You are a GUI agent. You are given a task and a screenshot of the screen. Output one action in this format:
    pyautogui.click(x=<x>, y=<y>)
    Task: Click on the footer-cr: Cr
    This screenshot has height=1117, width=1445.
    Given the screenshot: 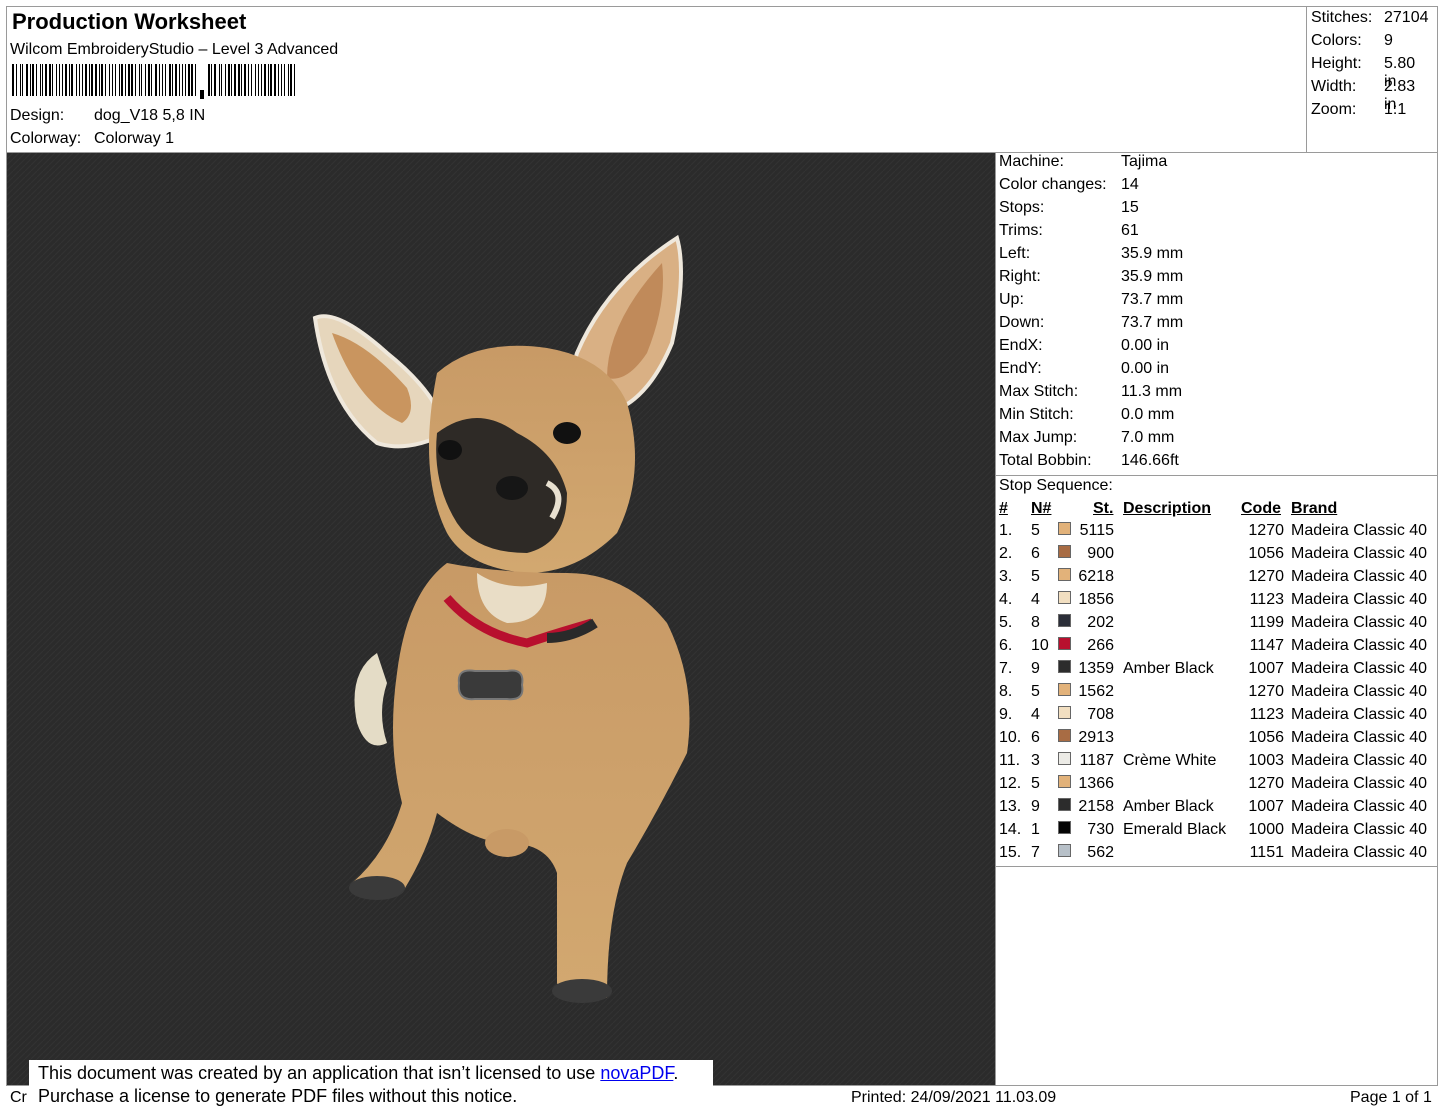 What is the action you would take?
    pyautogui.click(x=18, y=1097)
    